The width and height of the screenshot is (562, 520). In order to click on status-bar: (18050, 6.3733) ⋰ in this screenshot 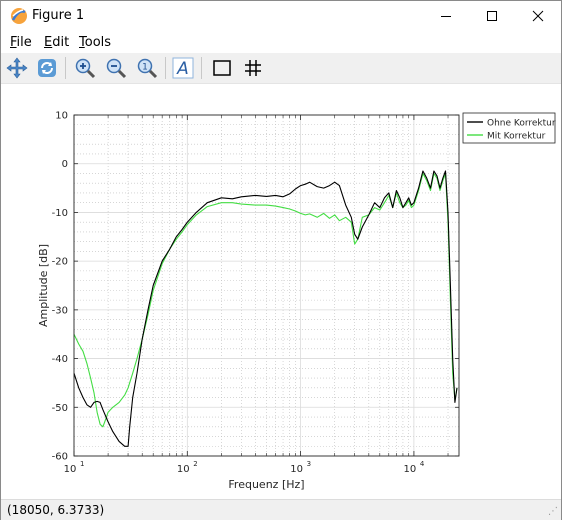, I will do `click(281, 509)`.